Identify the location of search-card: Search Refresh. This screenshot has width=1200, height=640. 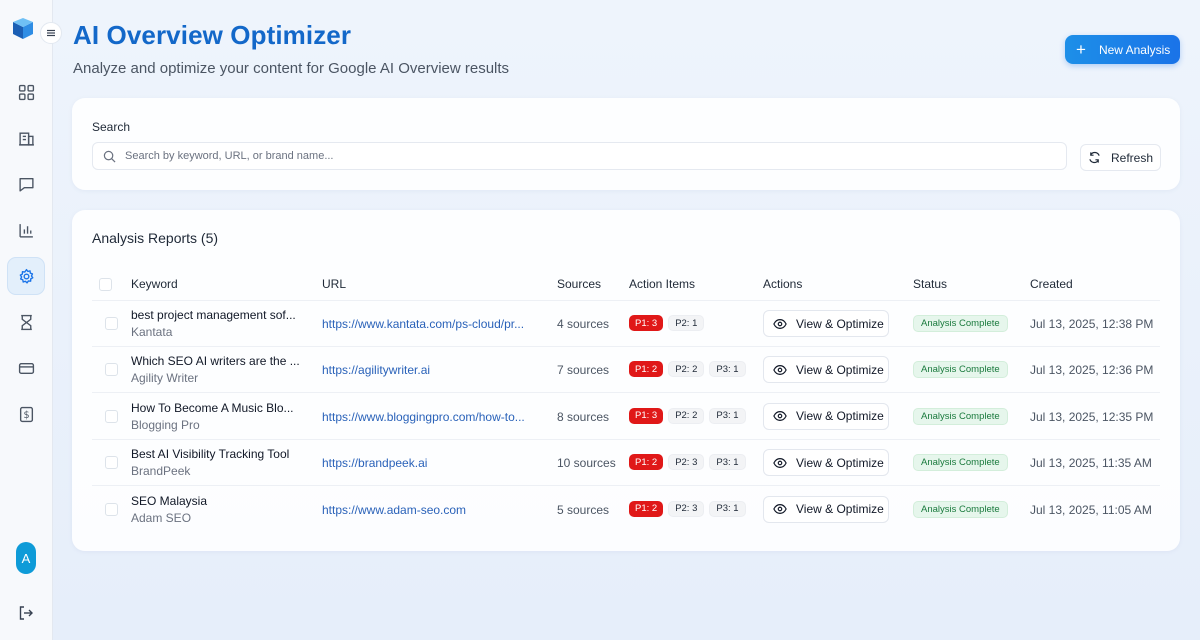
(626, 144).